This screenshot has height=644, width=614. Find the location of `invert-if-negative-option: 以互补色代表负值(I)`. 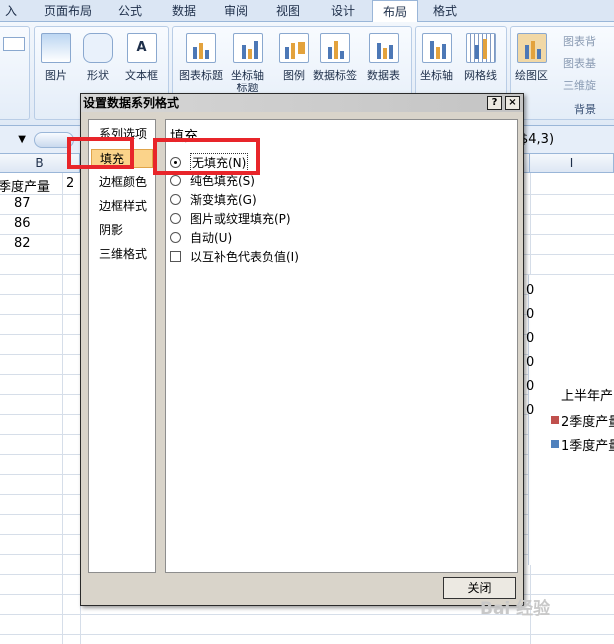

invert-if-negative-option: 以互补色代表负值(I) is located at coordinates (234, 256).